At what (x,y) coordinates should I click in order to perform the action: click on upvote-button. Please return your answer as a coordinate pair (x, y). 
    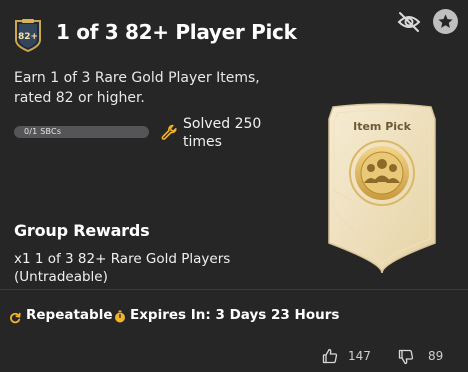
    Looking at the image, I should click on (330, 356).